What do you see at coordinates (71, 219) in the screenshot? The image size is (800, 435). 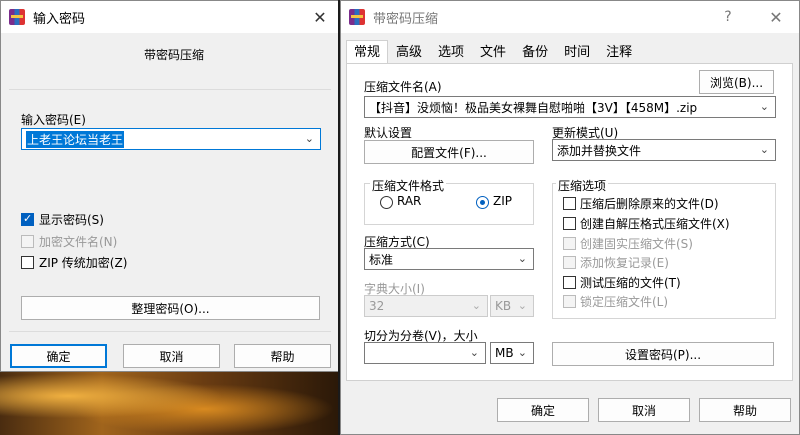 I see `show-password-label: 显示密码(S)` at bounding box center [71, 219].